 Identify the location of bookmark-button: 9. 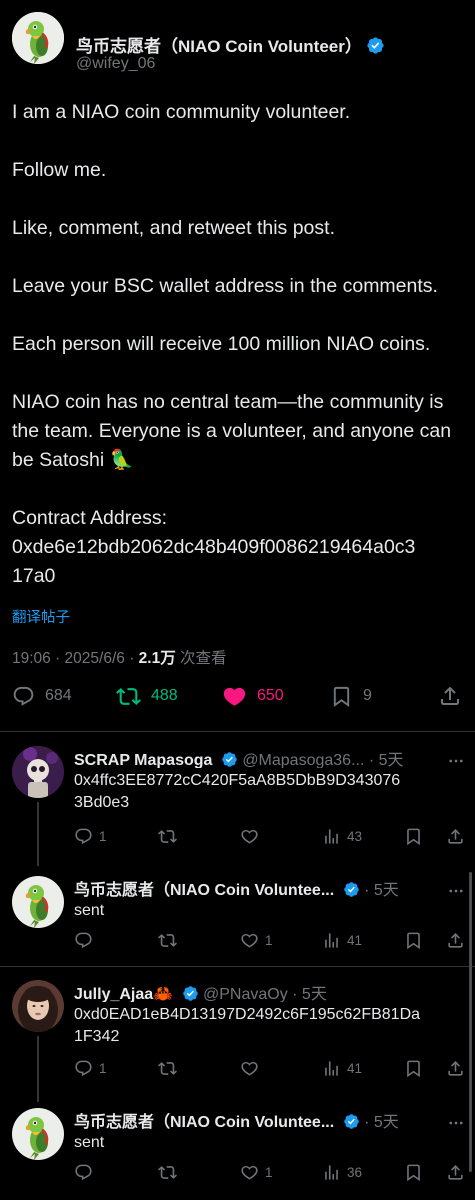
(351, 696).